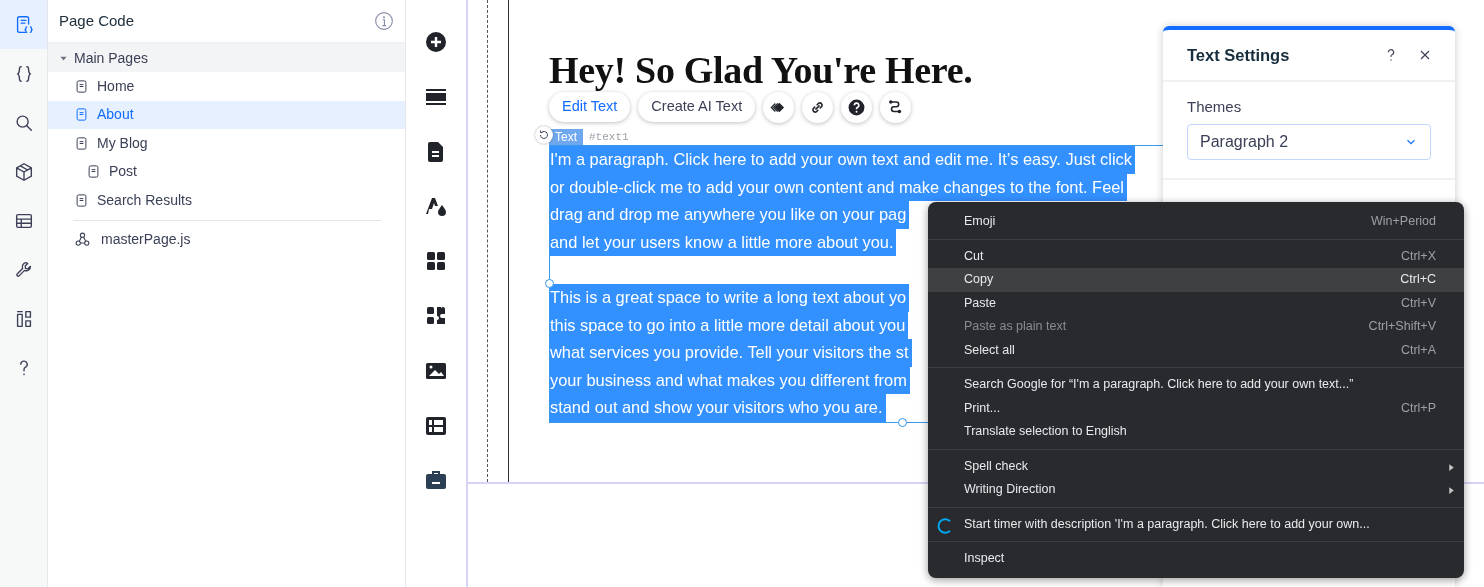 The width and height of the screenshot is (1484, 587). Describe the element at coordinates (1418, 350) in the screenshot. I see `shortcut-text: Ctrl+A` at that location.